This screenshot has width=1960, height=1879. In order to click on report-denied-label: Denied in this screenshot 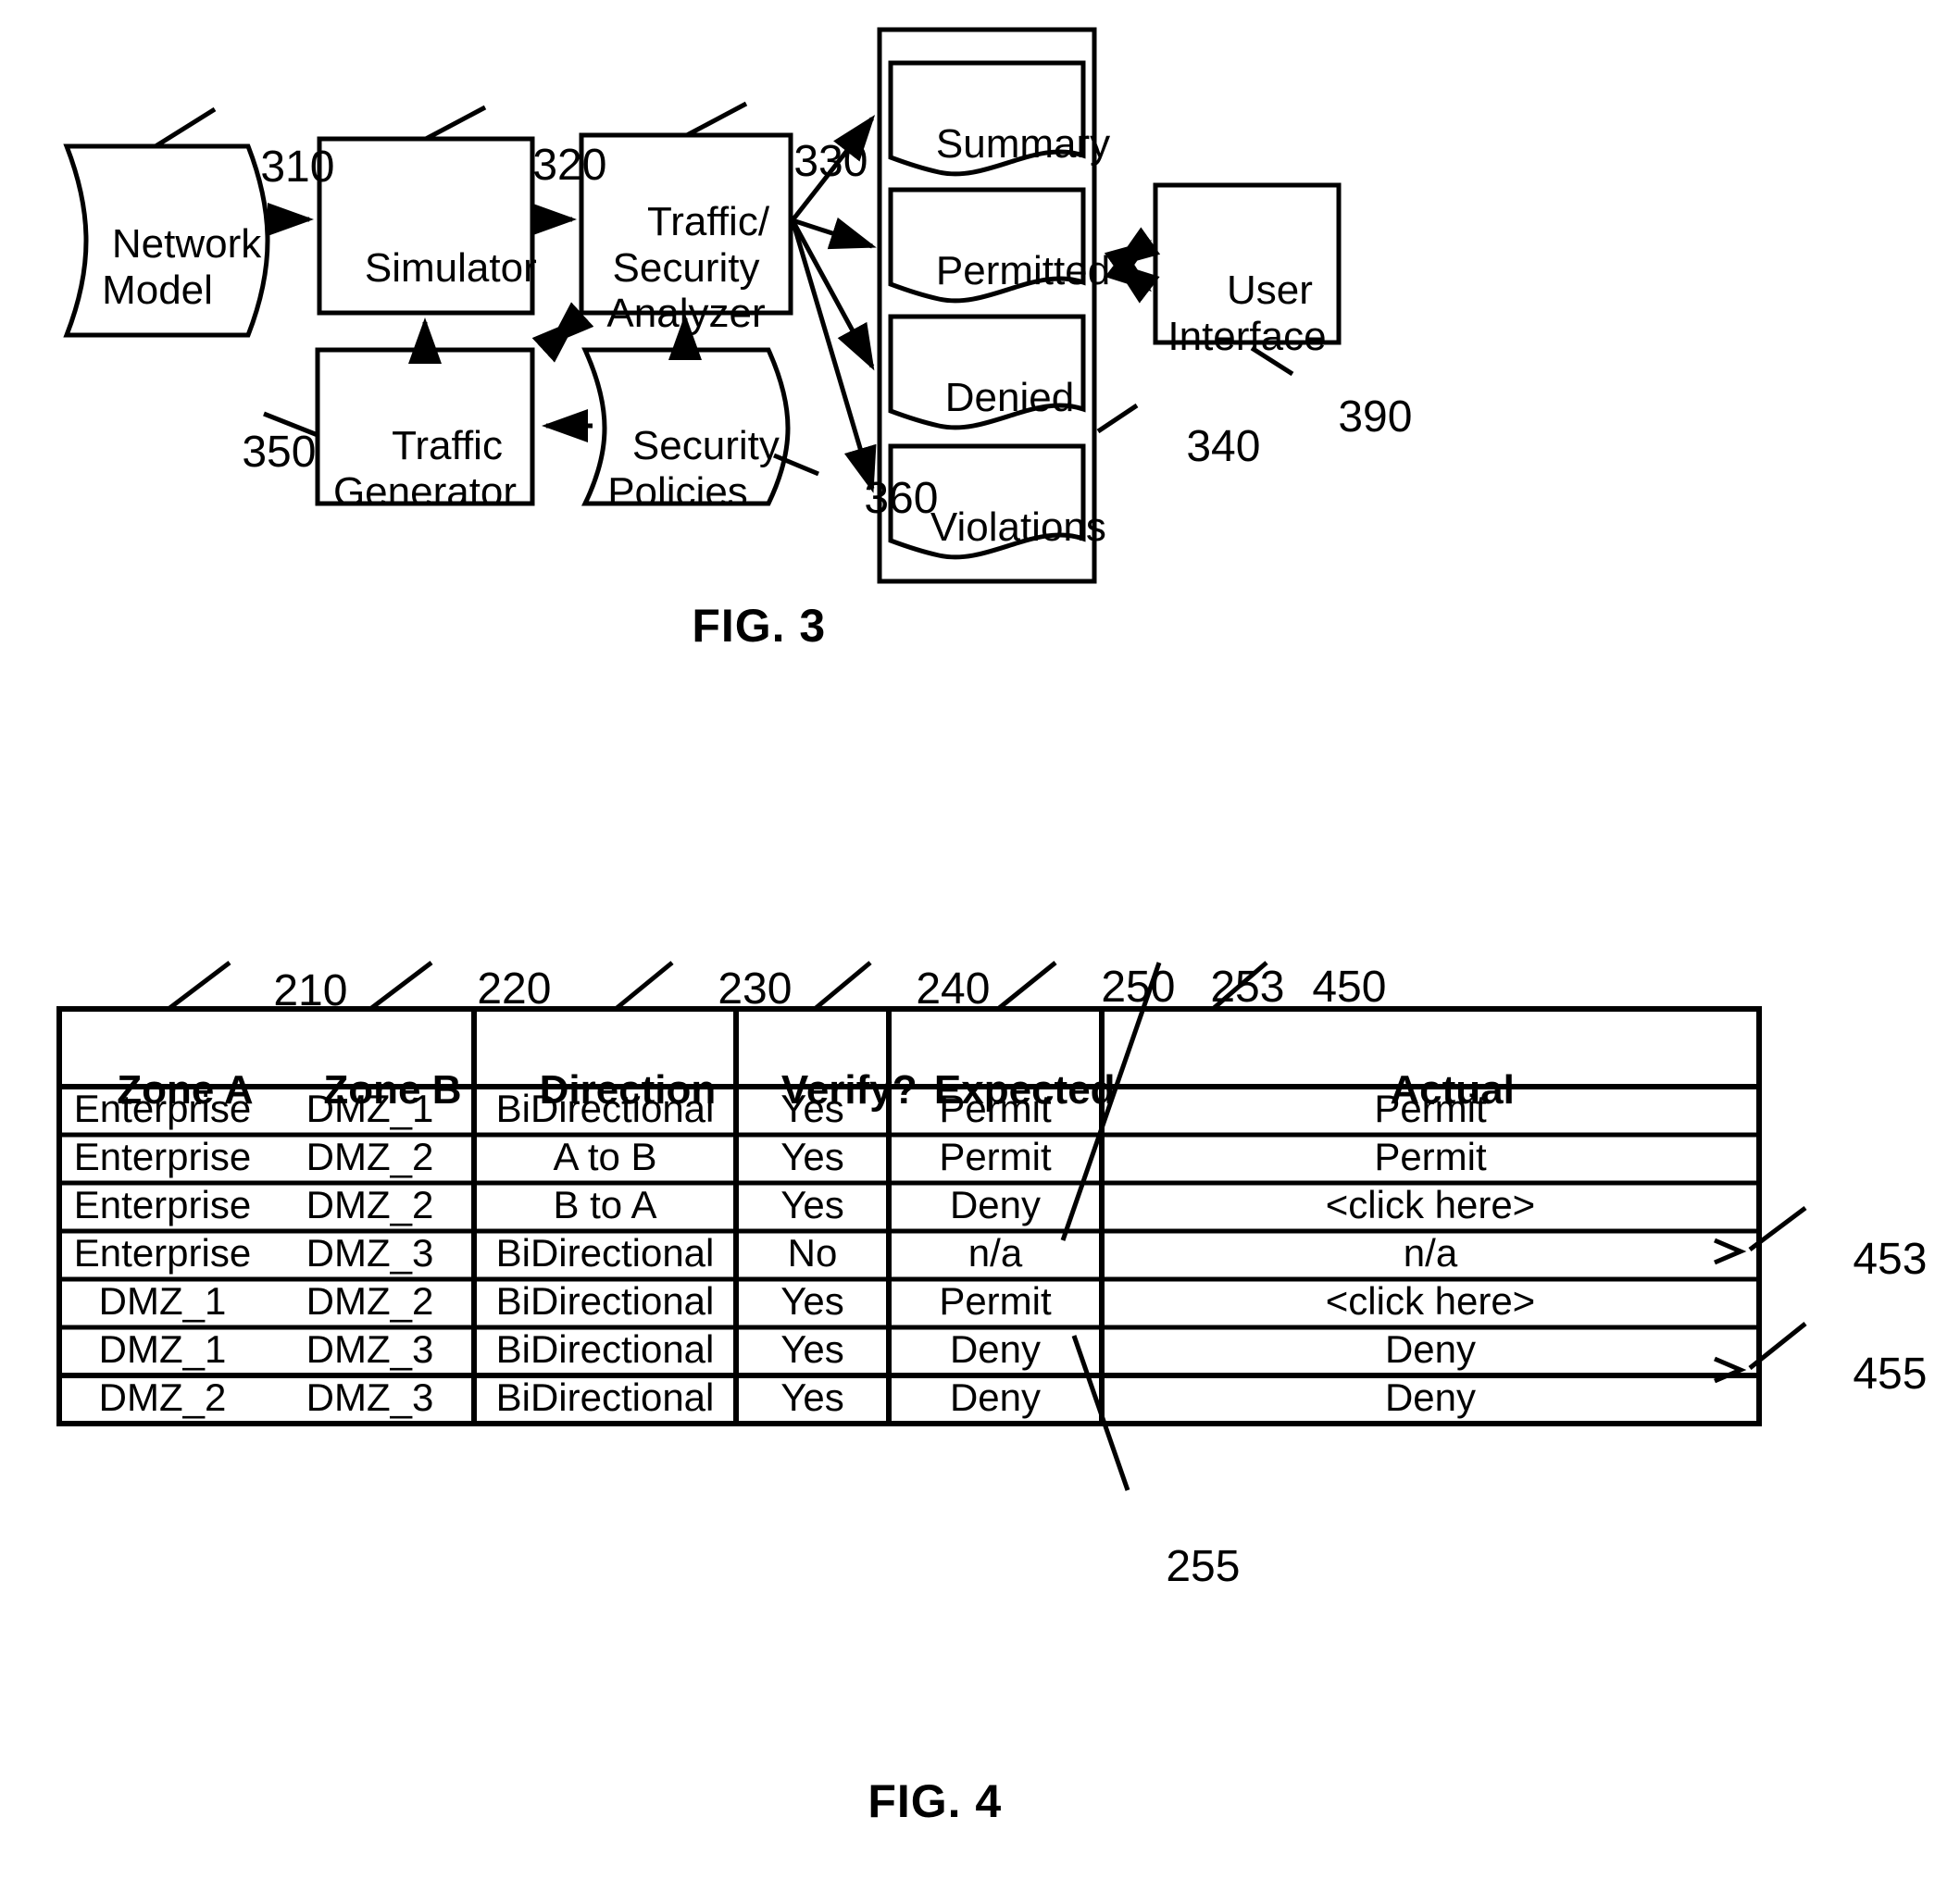, I will do `click(1009, 398)`.